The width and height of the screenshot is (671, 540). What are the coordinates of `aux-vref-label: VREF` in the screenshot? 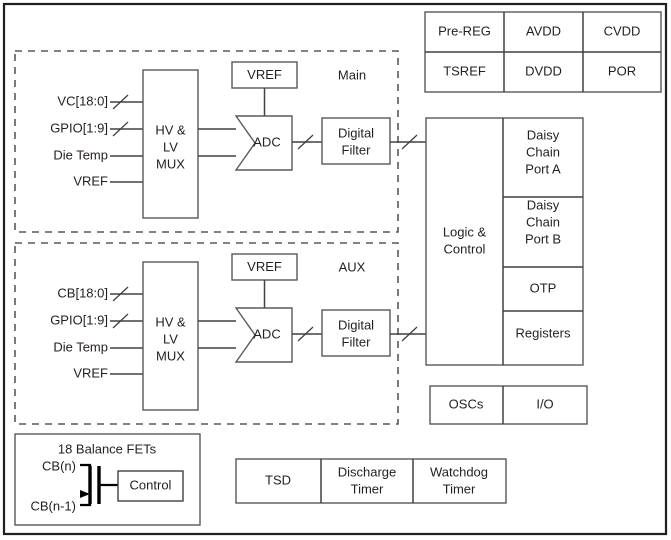 It's located at (264, 266).